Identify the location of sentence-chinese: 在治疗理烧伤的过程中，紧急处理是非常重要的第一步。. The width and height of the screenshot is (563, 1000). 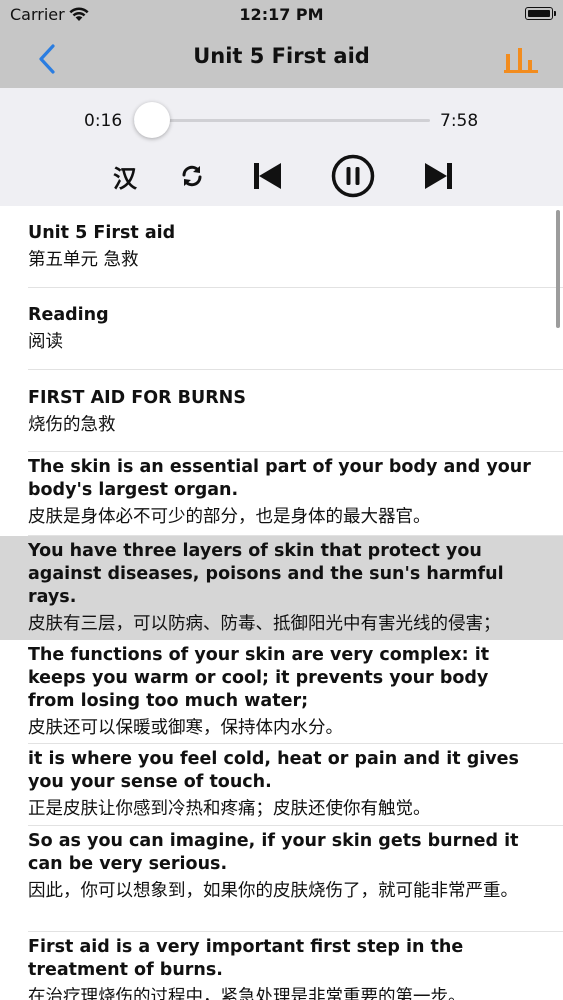
(247, 993).